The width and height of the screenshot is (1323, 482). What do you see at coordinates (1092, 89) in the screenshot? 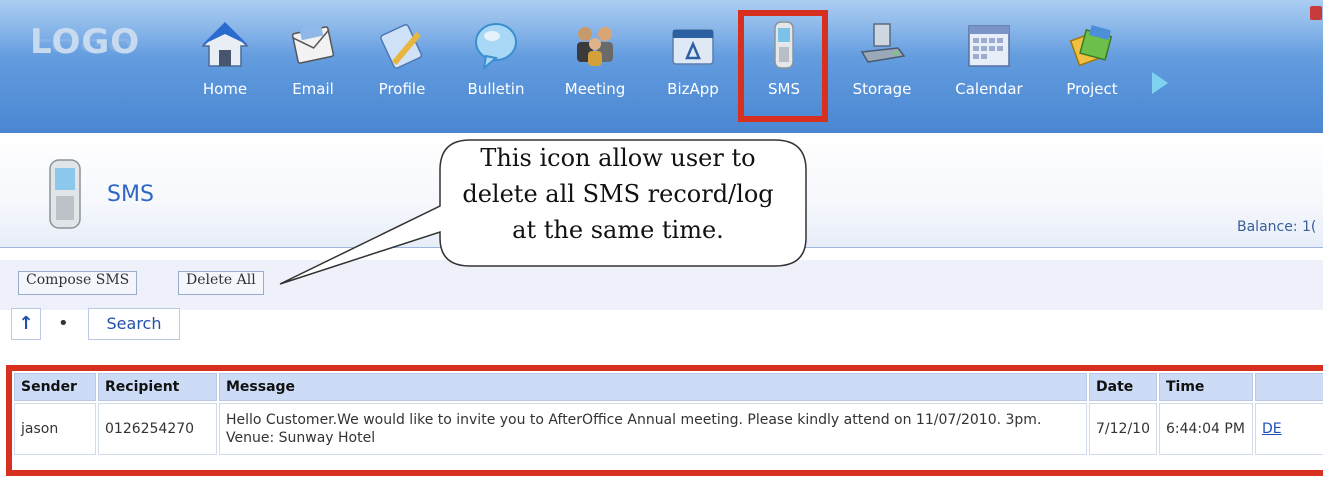
I see `nav-label-project: Project` at bounding box center [1092, 89].